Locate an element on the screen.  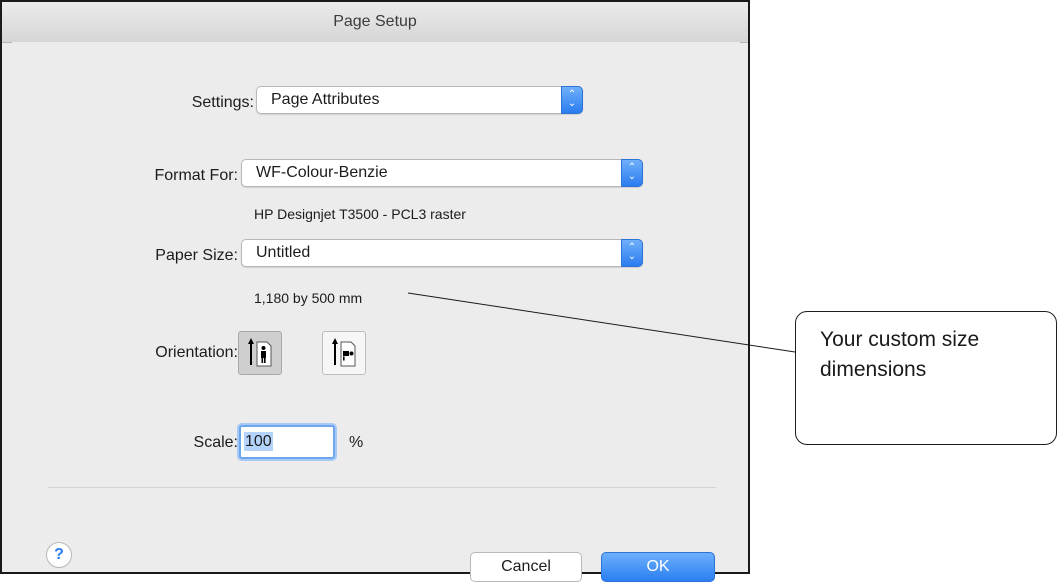
annotation-line-2: dimensions is located at coordinates (873, 369).